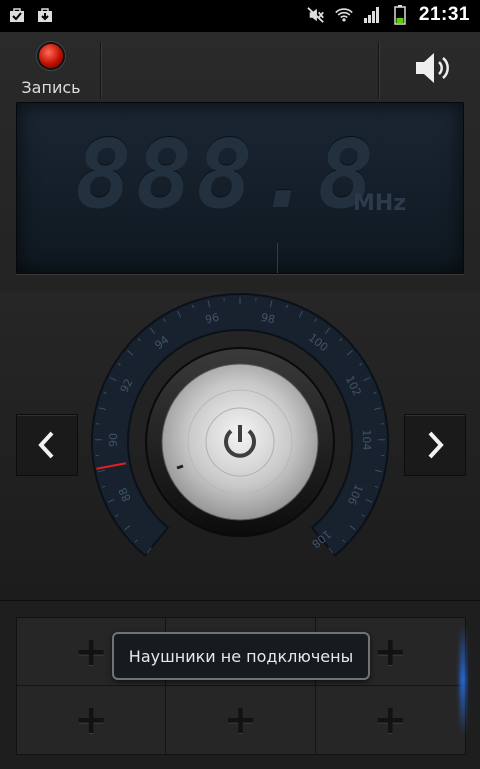 This screenshot has width=480, height=769. Describe the element at coordinates (366, 439) in the screenshot. I see `dial-scale-label: 104` at that location.